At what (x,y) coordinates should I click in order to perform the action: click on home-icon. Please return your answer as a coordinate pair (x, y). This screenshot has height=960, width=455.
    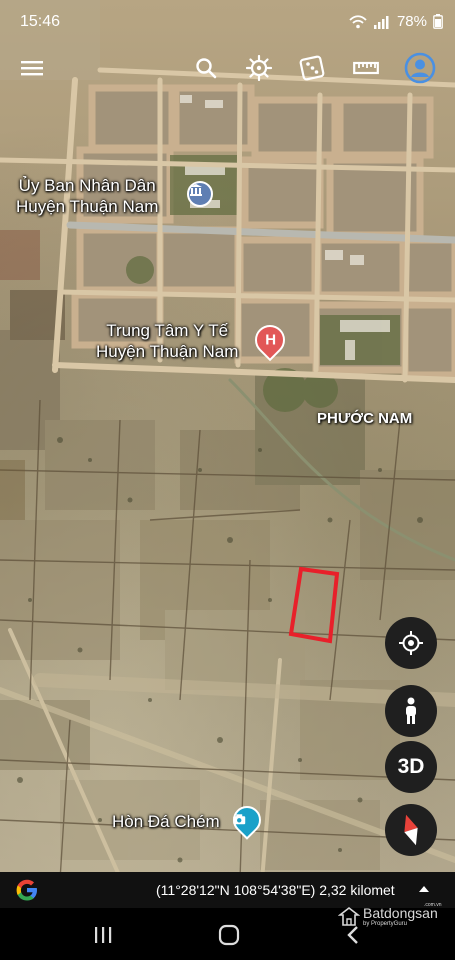
    Looking at the image, I should click on (229, 935).